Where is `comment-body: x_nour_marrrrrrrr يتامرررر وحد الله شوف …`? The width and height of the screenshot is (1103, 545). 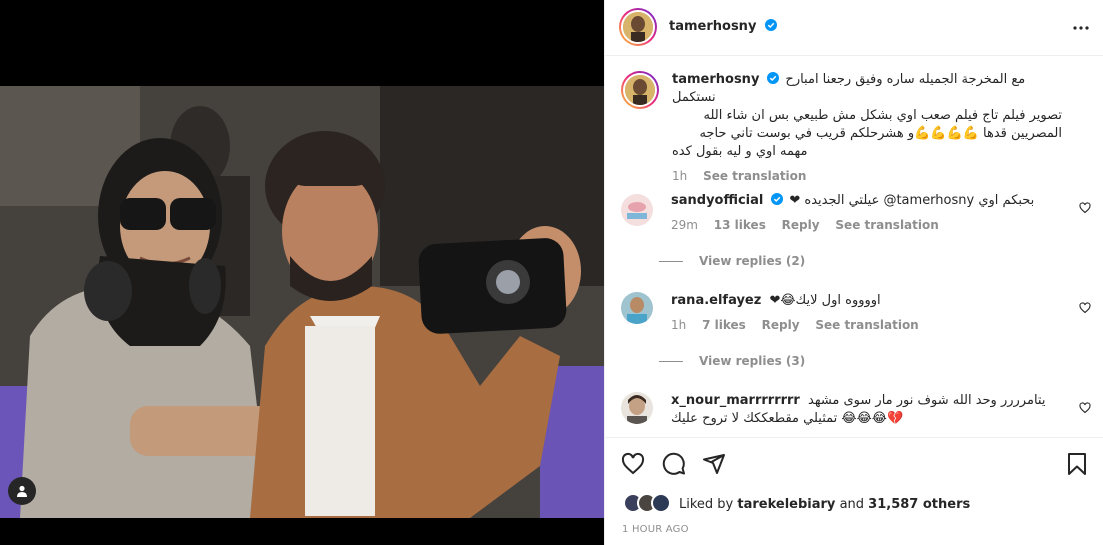 comment-body: x_nour_marrrrrrrr يتامرررر وحد الله شوف … is located at coordinates (861, 410).